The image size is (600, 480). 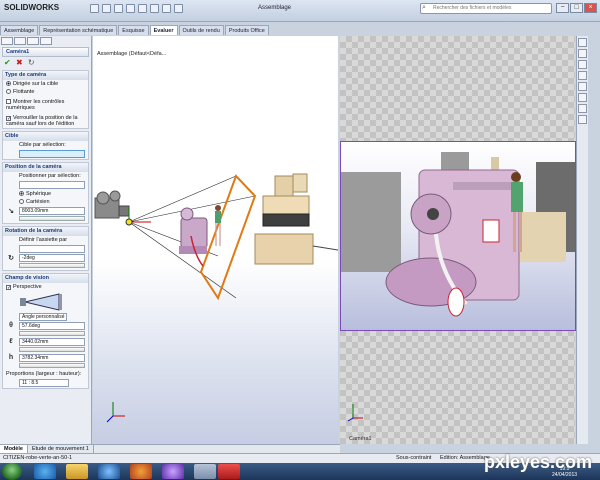 I want to click on furniture-boxes, so click(x=296, y=219).